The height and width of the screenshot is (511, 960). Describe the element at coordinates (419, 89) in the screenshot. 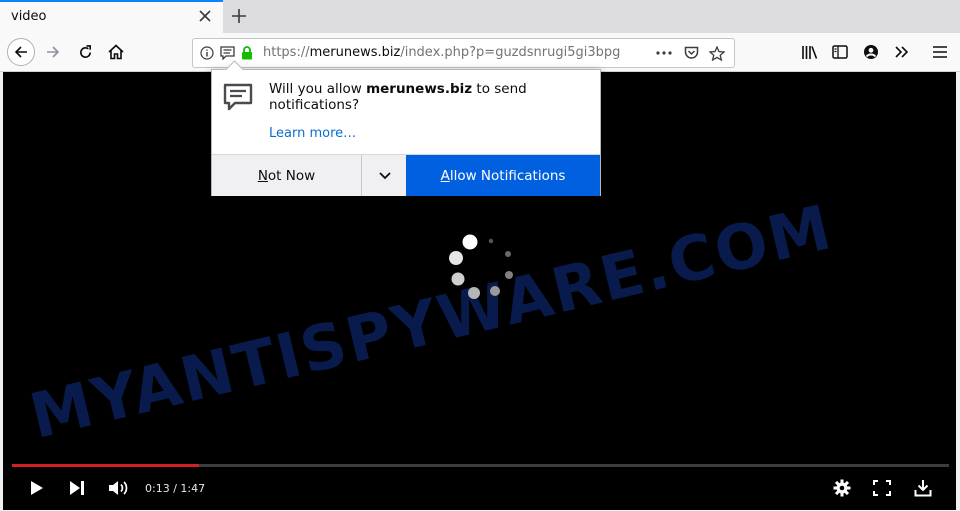

I see `popup-msg-site: merunews.biz` at that location.